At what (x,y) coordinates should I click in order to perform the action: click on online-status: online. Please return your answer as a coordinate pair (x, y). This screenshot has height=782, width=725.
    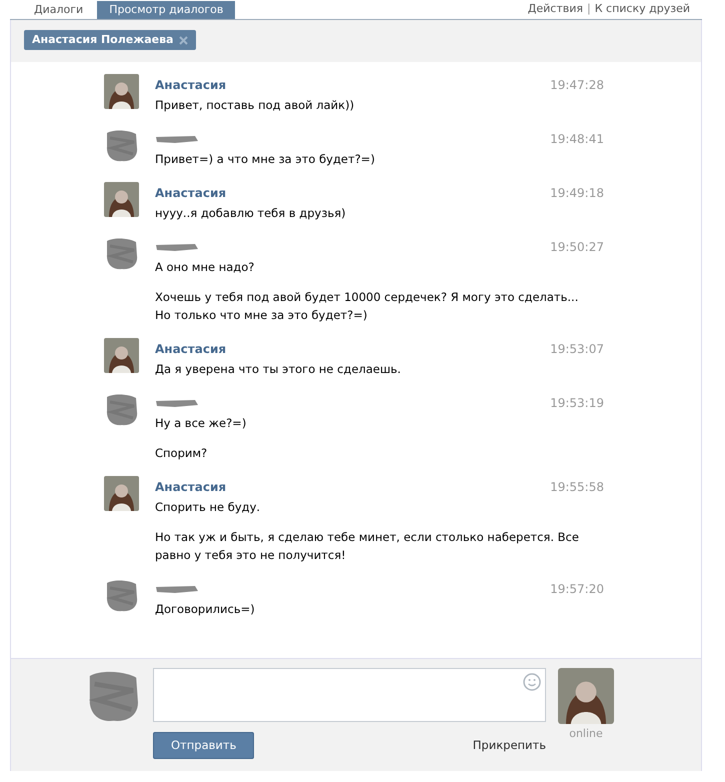
    Looking at the image, I should click on (586, 734).